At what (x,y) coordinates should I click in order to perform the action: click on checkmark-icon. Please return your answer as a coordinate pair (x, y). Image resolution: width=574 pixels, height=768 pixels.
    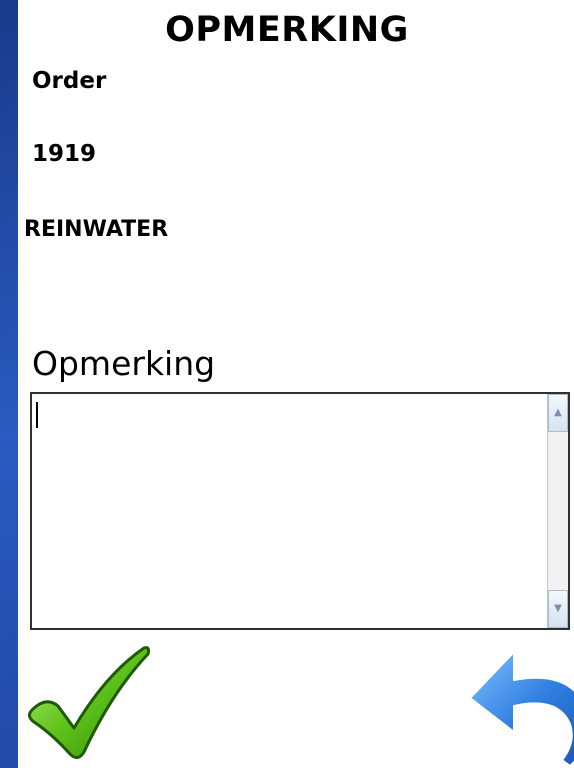
    Looking at the image, I should click on (88, 702).